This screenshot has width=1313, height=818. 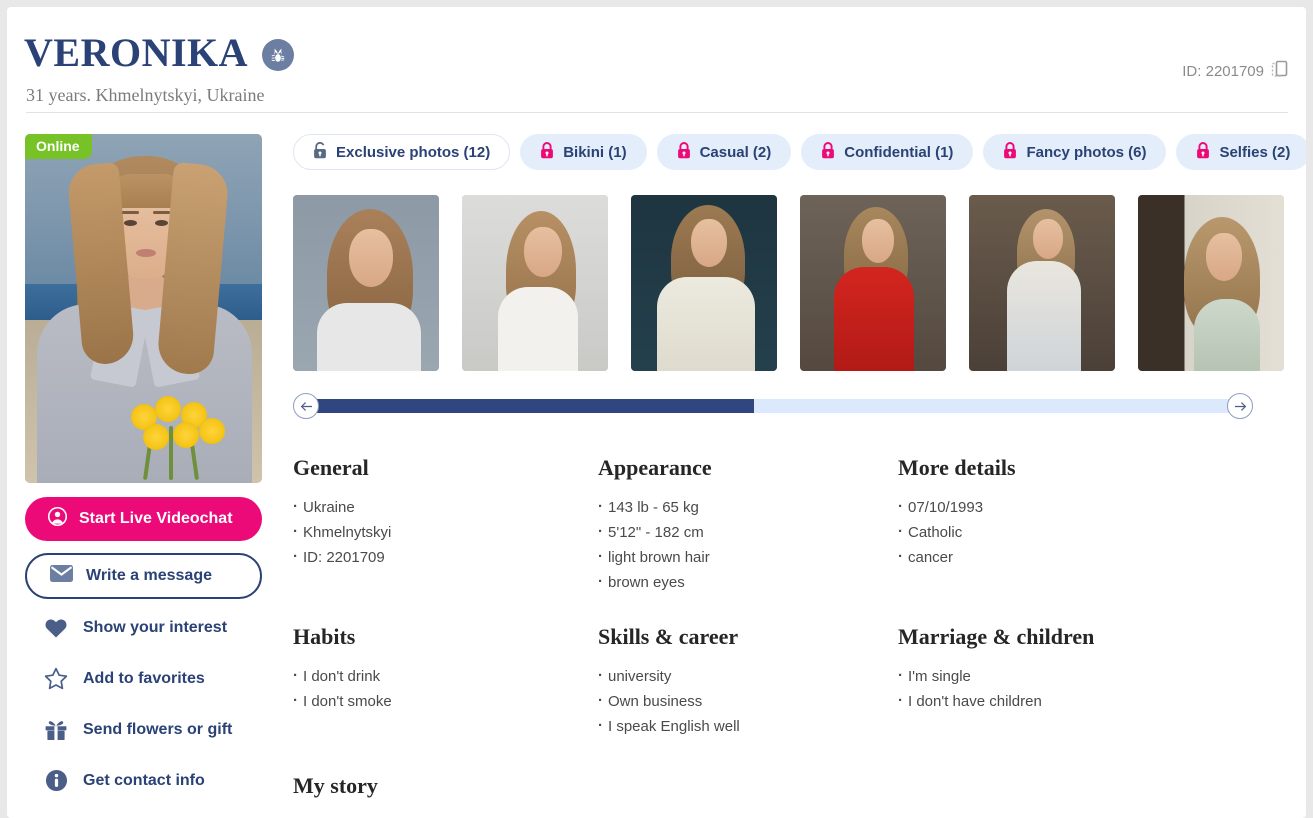 What do you see at coordinates (56, 780) in the screenshot?
I see `info-icon` at bounding box center [56, 780].